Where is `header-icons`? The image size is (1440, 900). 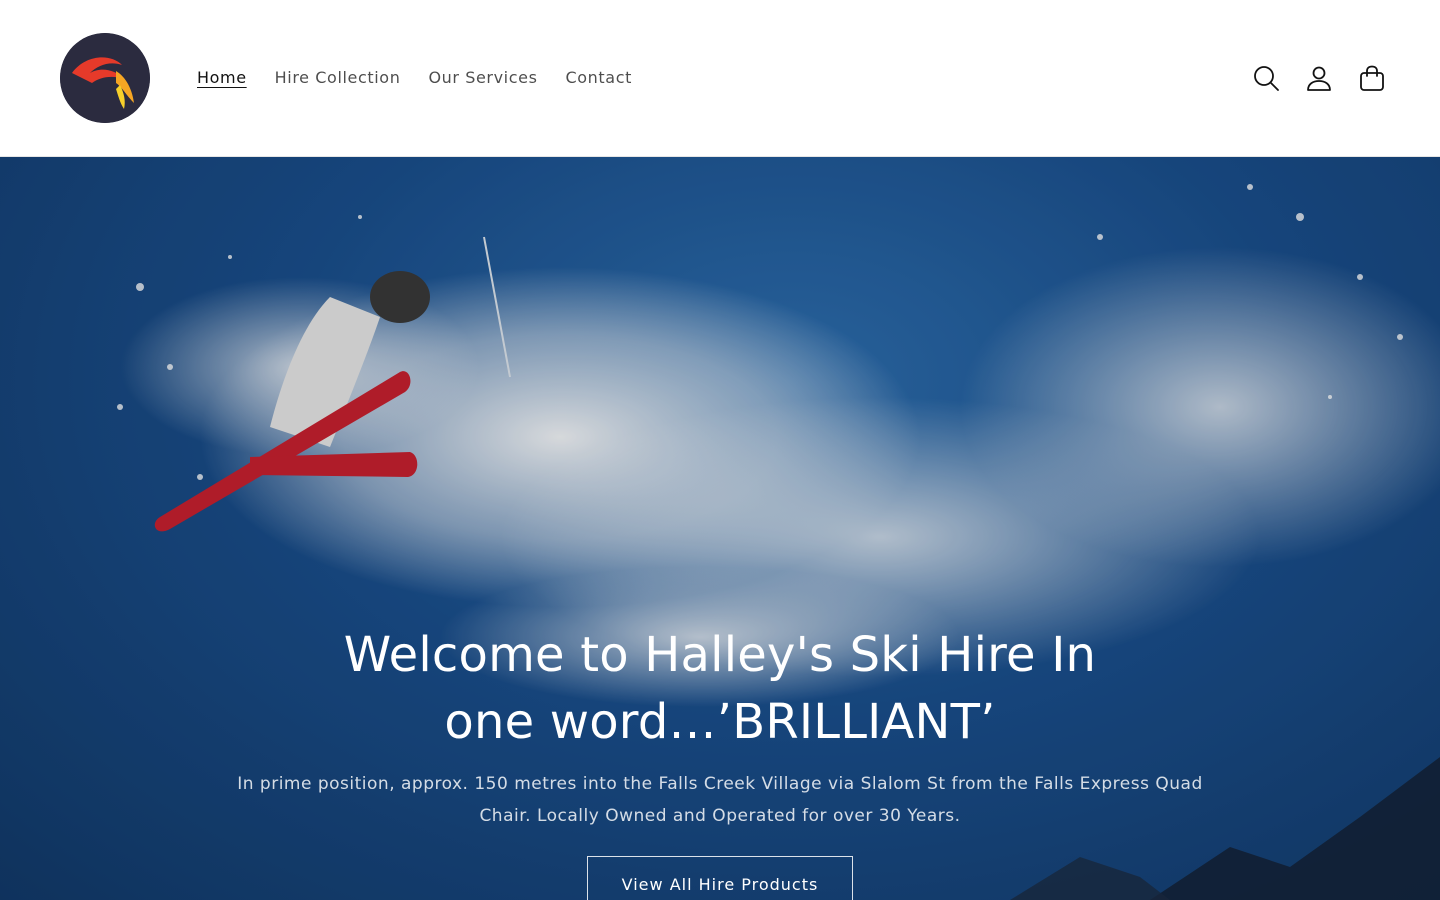
header-icons is located at coordinates (1319, 78).